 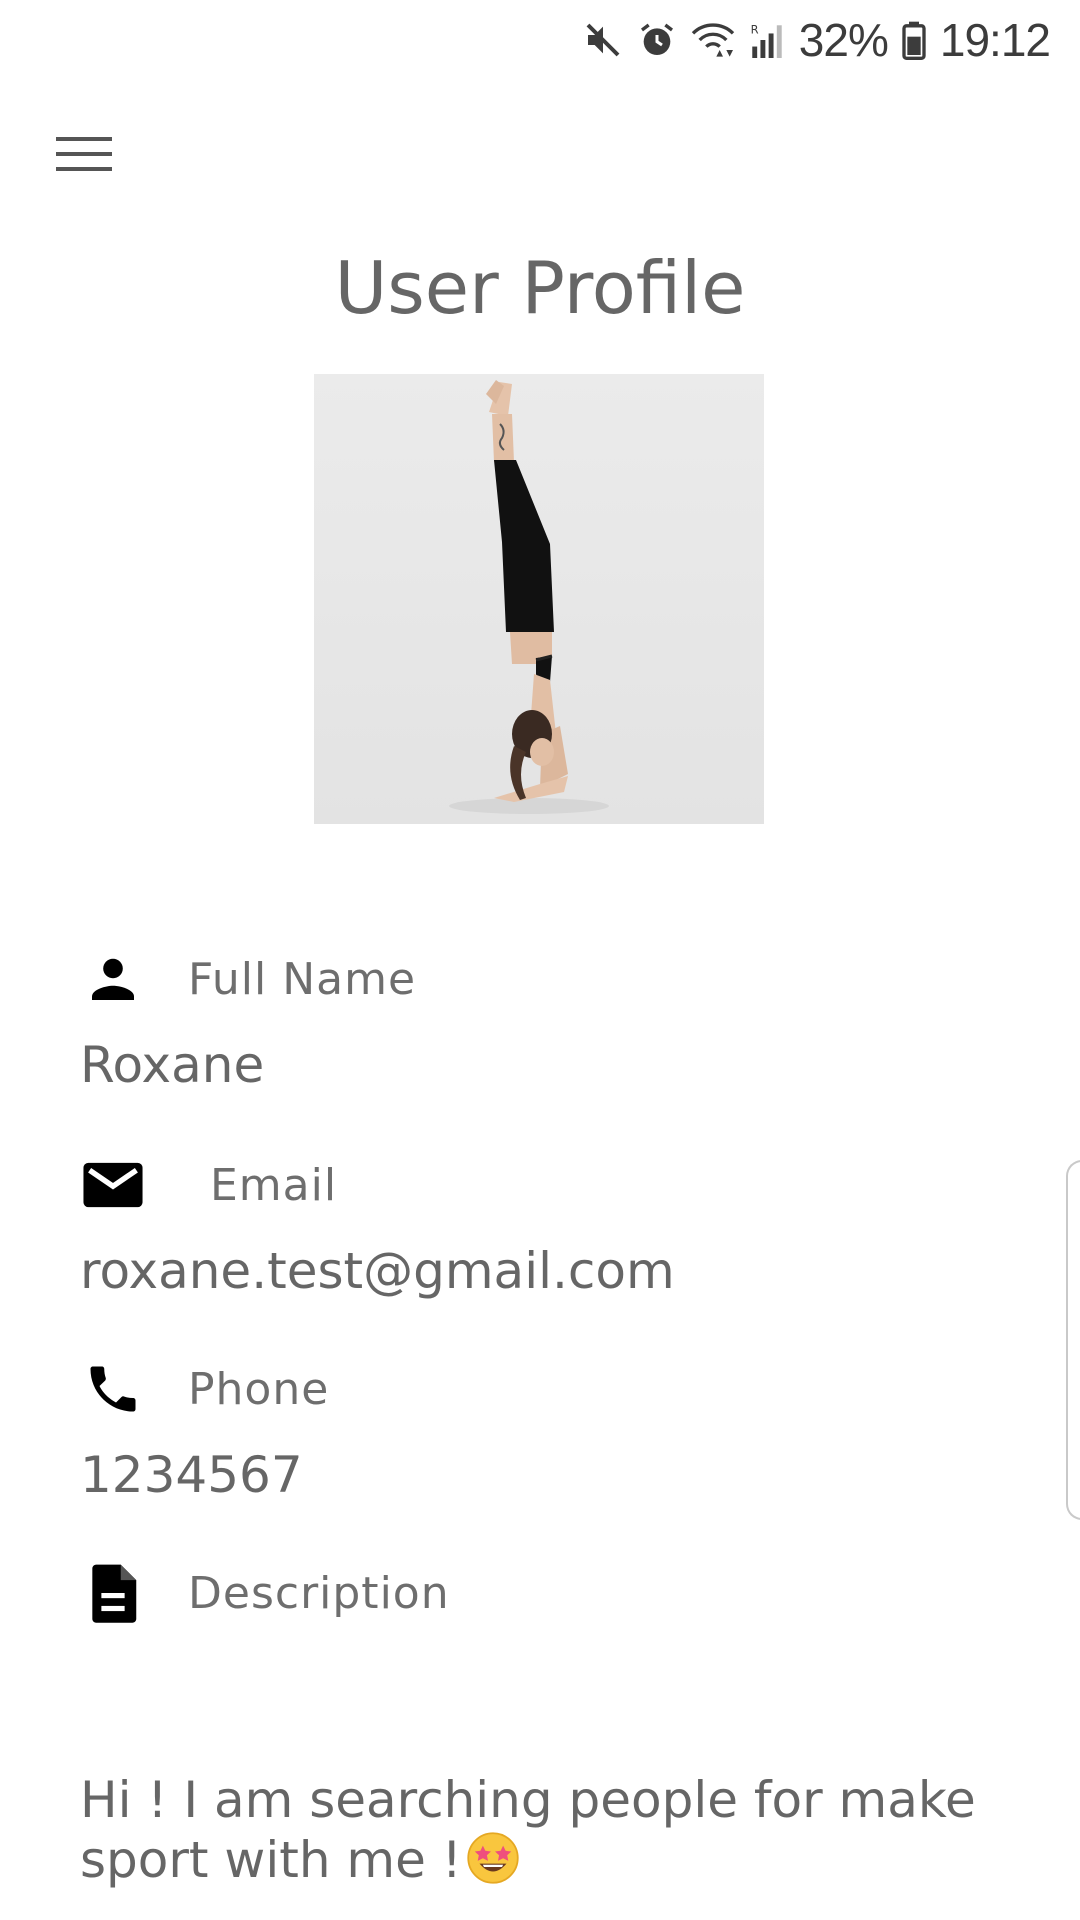 I want to click on full-name-header: Full Name, so click(x=248, y=979).